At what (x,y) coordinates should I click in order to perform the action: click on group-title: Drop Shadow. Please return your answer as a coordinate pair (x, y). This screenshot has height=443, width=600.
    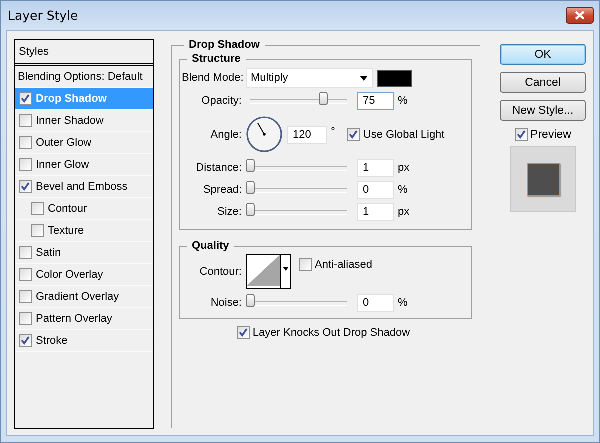
    Looking at the image, I should click on (224, 45).